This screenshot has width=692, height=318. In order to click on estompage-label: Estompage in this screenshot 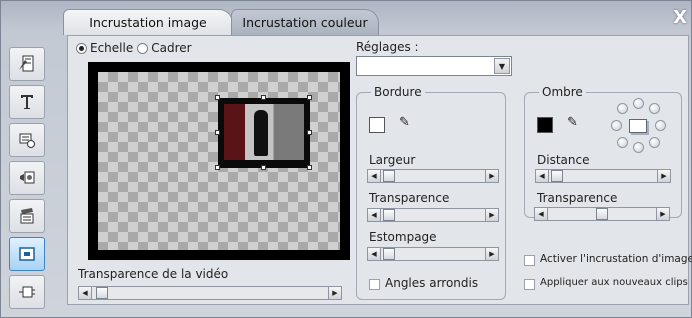, I will do `click(403, 237)`.